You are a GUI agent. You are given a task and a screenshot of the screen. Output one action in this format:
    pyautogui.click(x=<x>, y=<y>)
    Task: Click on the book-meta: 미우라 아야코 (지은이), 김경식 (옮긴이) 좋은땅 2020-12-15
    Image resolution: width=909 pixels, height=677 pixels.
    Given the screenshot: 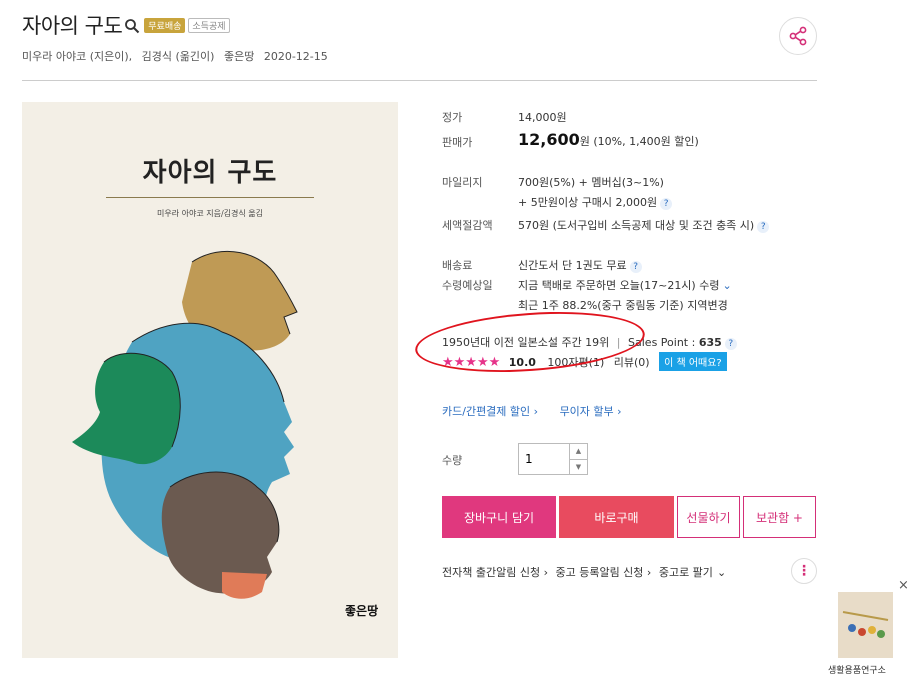 What is the action you would take?
    pyautogui.click(x=178, y=56)
    